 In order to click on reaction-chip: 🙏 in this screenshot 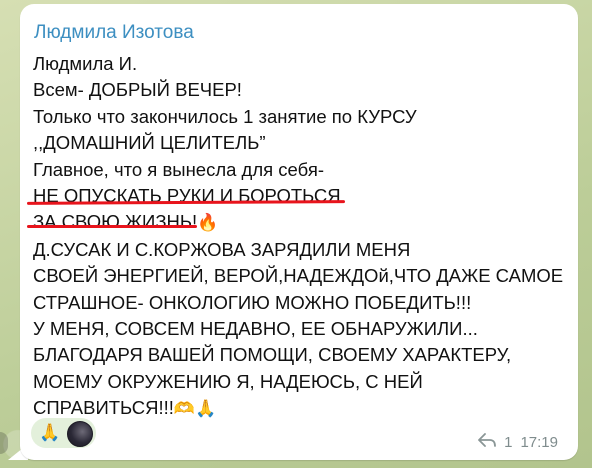, I will do `click(63, 433)`.